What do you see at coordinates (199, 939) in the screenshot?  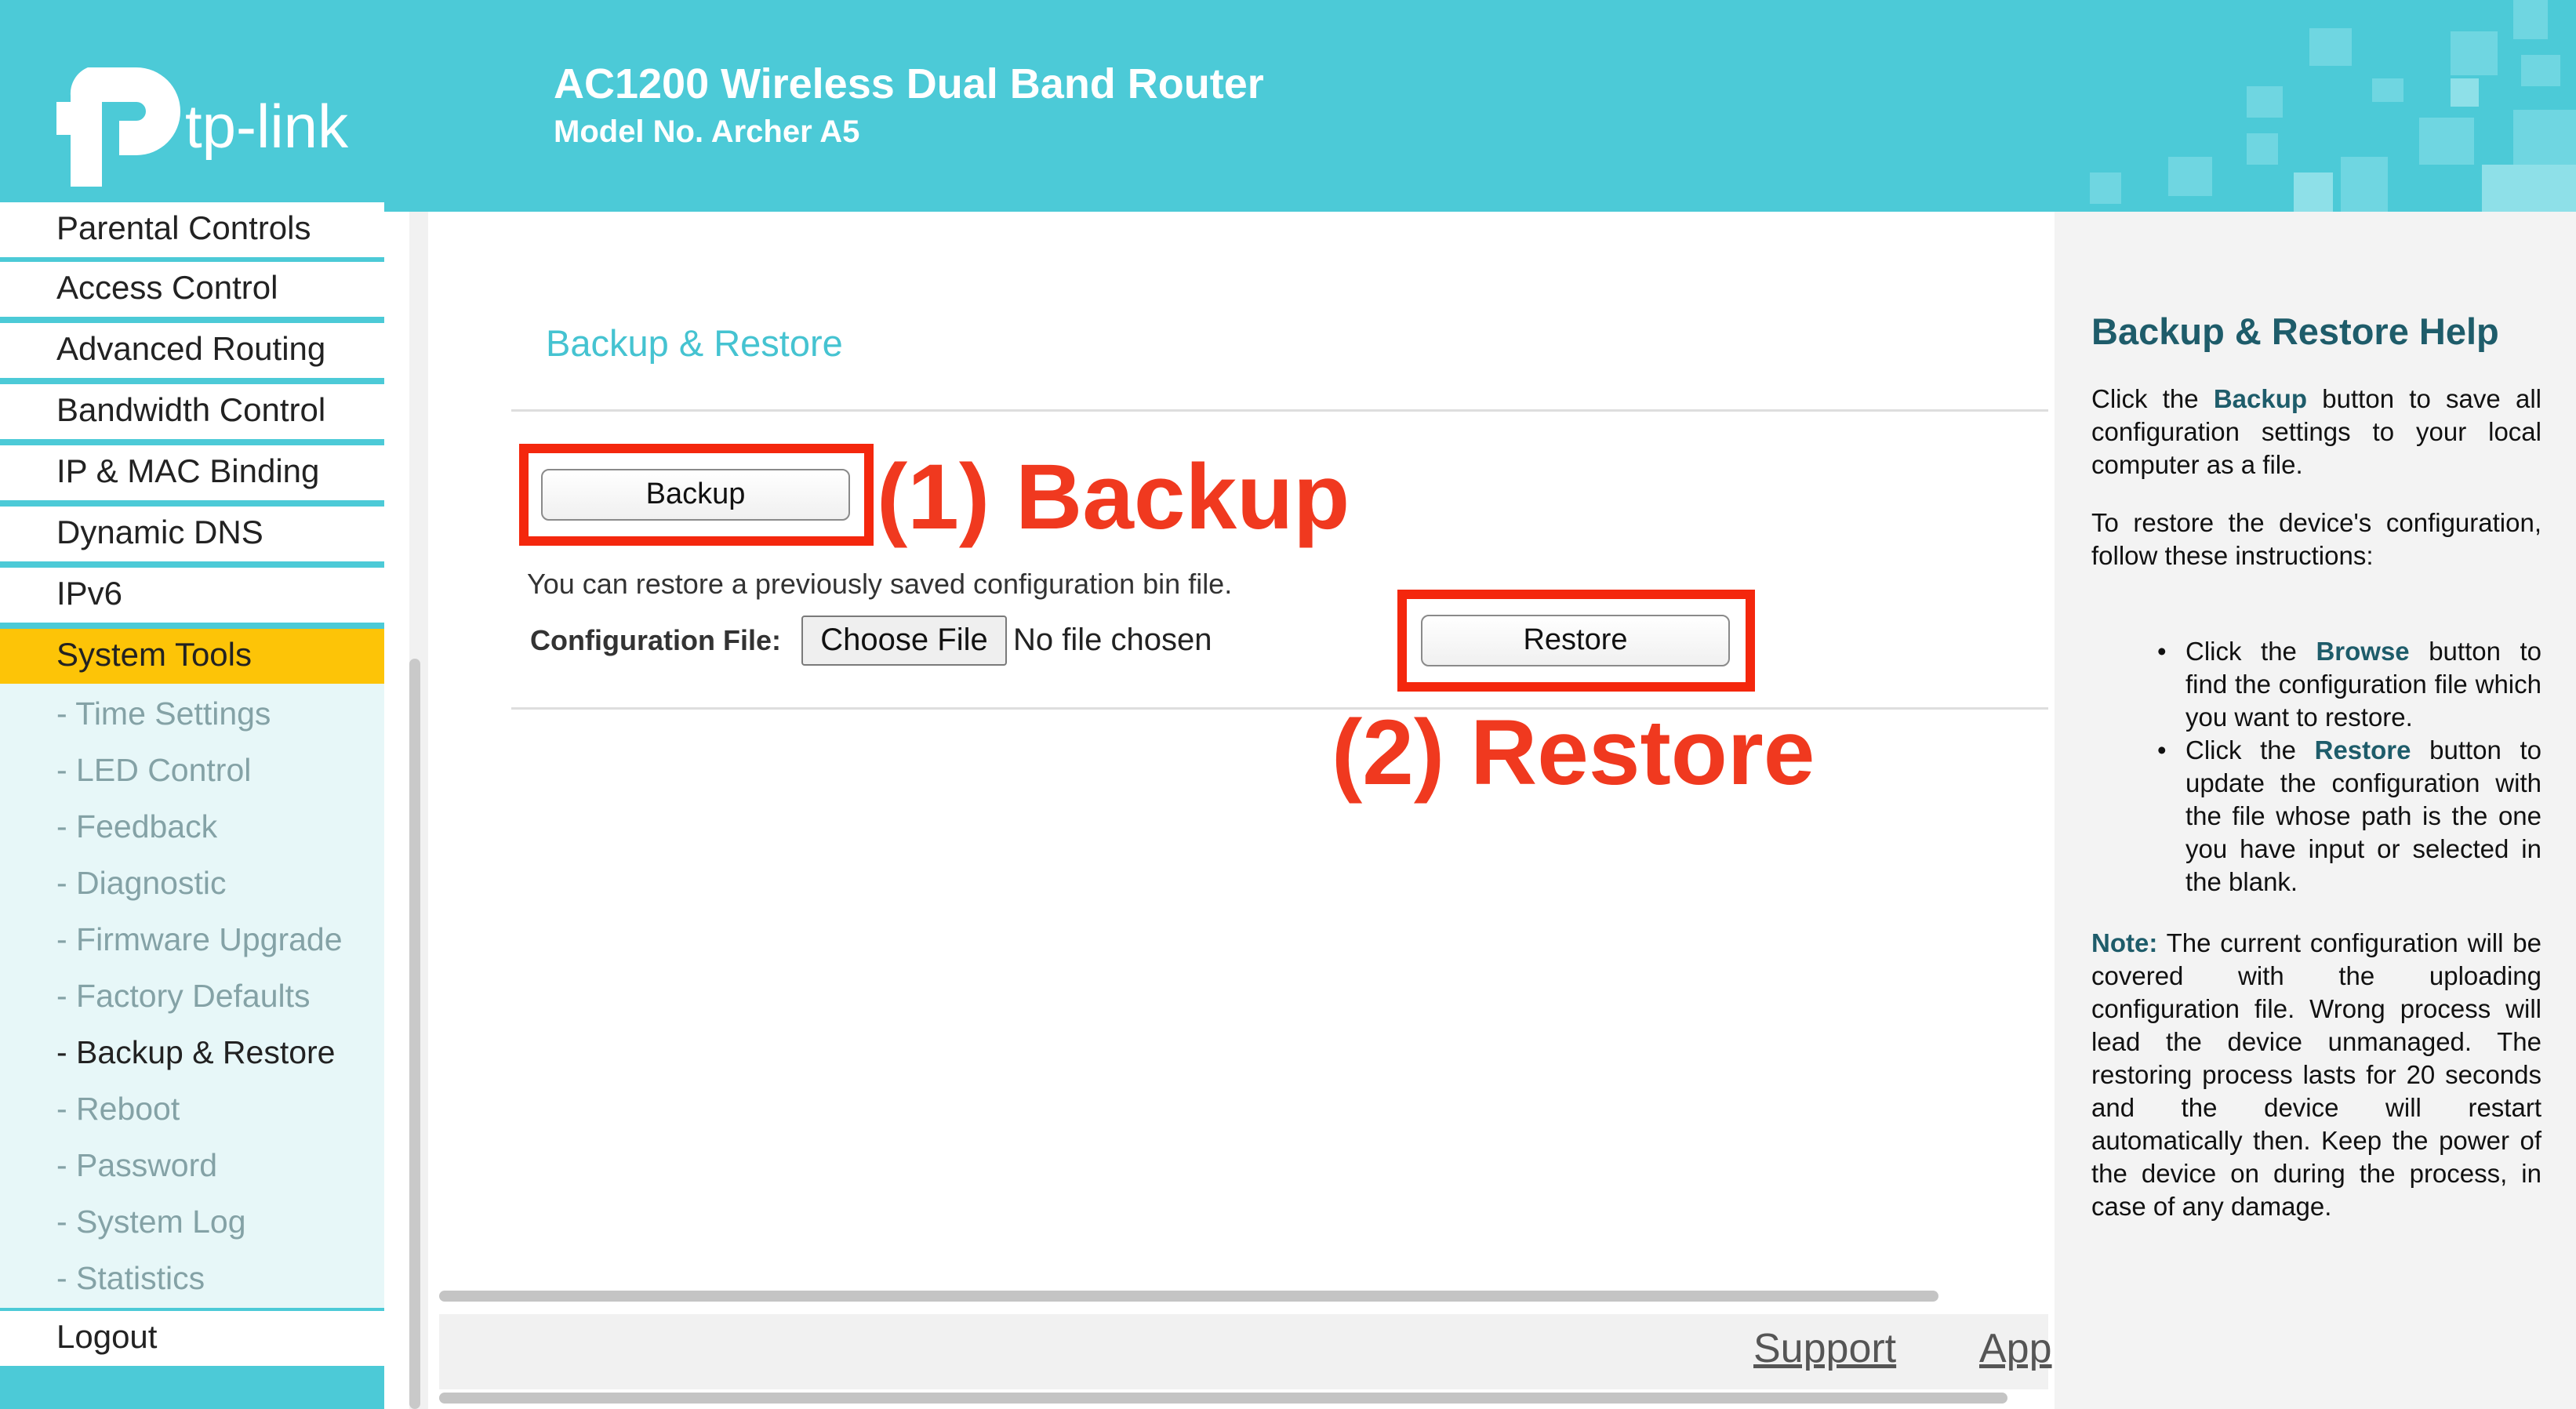 I see `submenu-item-firmware-upgrade: - Firmware Upgrade` at bounding box center [199, 939].